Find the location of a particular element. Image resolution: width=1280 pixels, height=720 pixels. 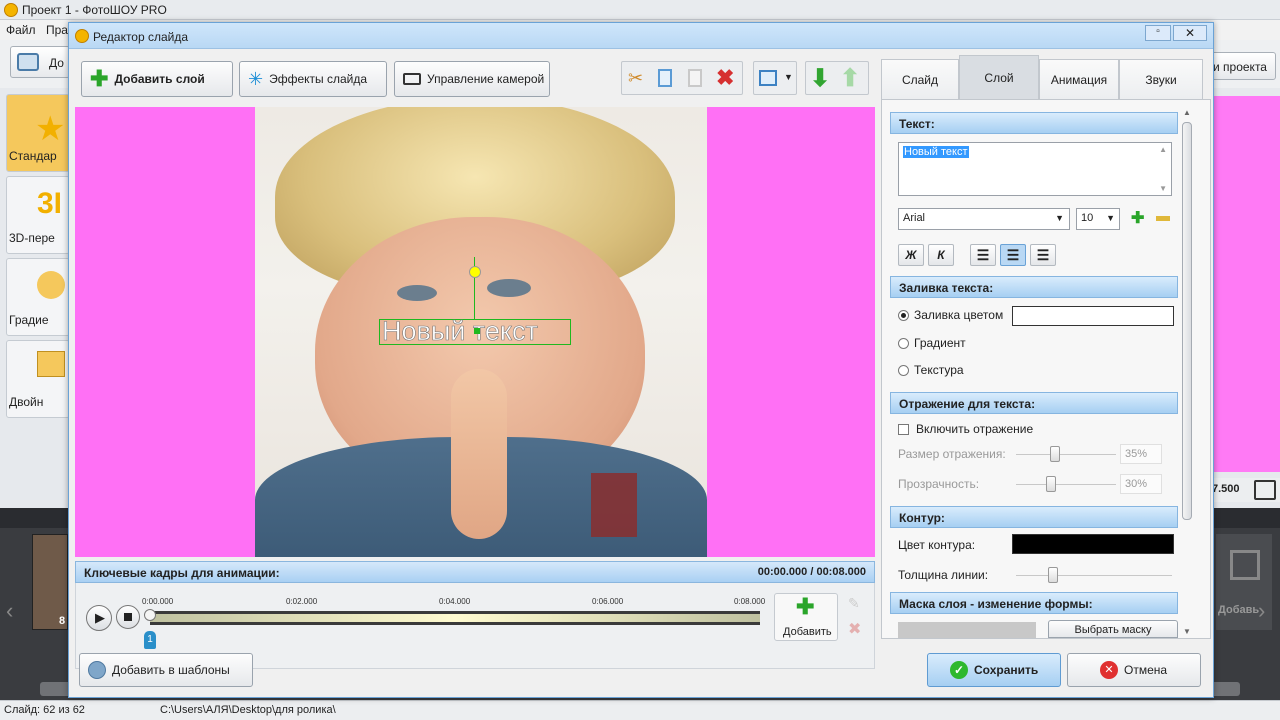

text-layer-box: Новый текст is located at coordinates (475, 331).